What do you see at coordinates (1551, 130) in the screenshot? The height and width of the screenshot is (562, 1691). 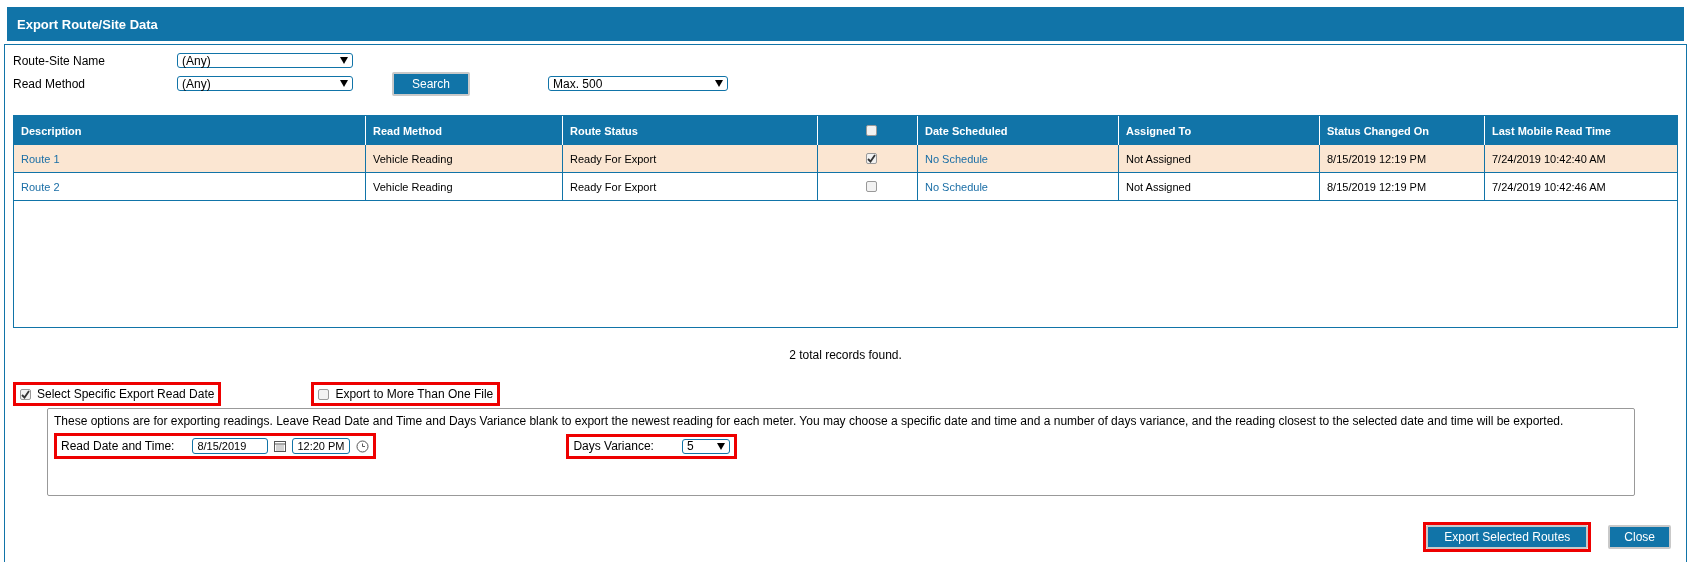 I see `column-header: Last Mobile Read Time` at bounding box center [1551, 130].